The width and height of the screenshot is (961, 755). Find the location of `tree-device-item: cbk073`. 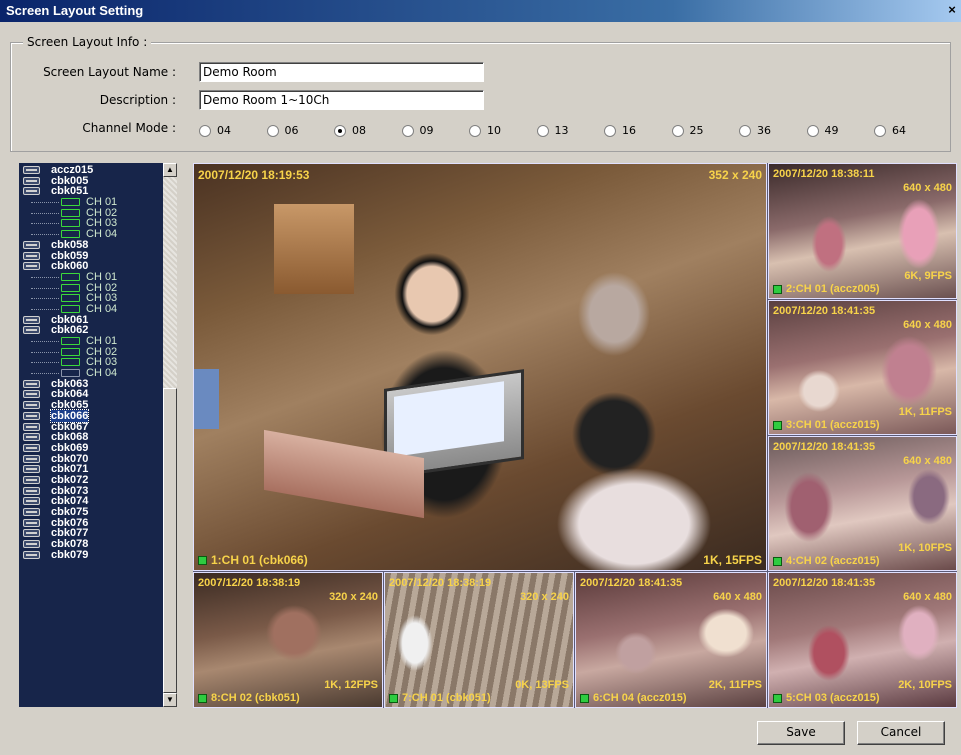

tree-device-item: cbk073 is located at coordinates (91, 491).